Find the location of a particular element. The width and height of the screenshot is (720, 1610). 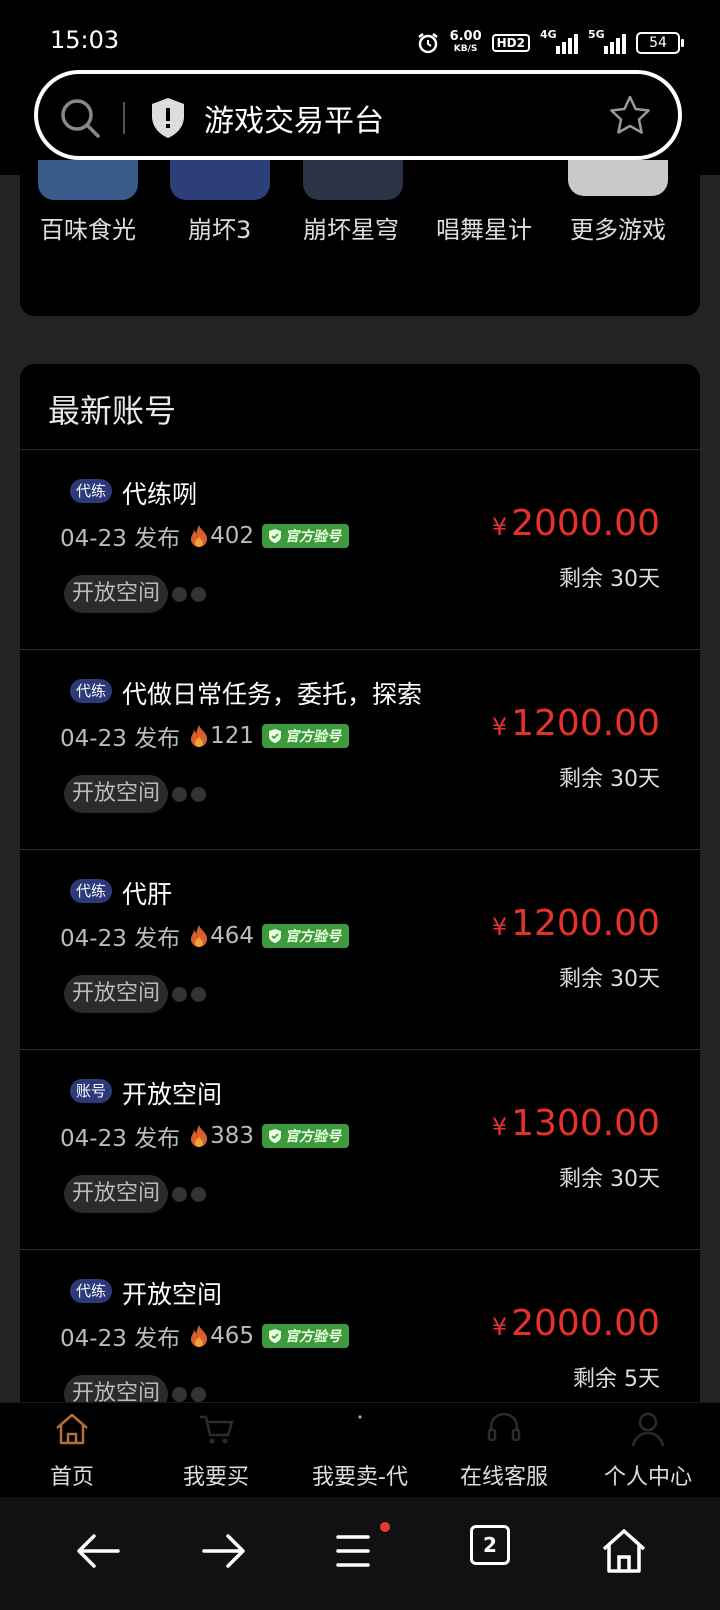

listing-meta: 04-23 发布 383 官方验号 is located at coordinates (205, 1136).